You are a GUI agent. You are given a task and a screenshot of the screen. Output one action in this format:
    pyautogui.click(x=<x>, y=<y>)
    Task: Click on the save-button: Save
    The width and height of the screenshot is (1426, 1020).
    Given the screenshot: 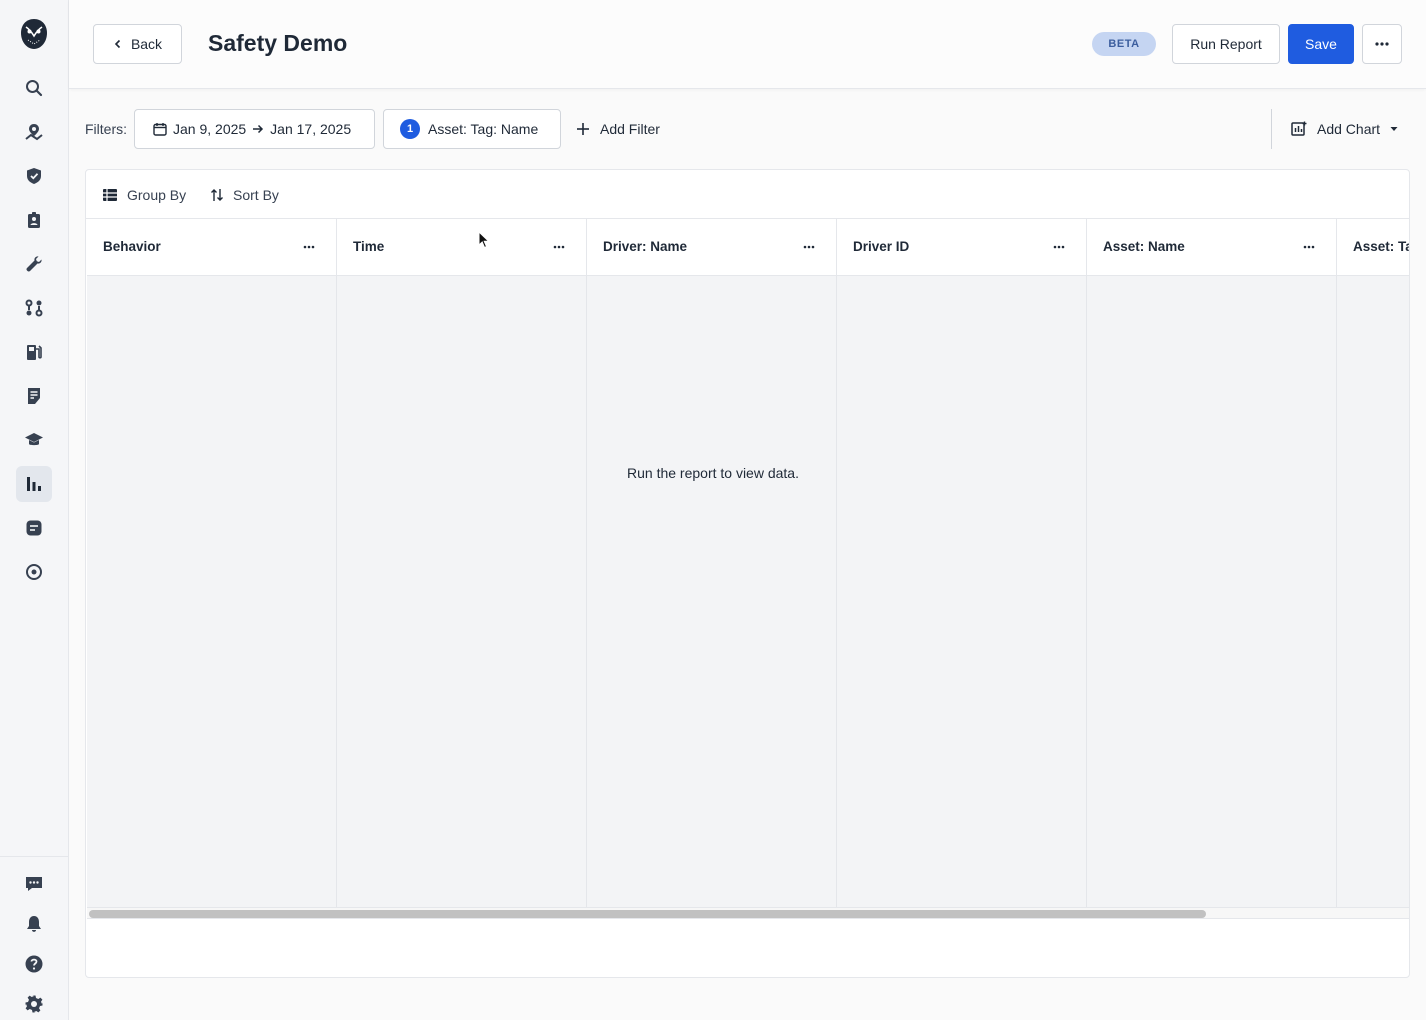 What is the action you would take?
    pyautogui.click(x=1321, y=44)
    